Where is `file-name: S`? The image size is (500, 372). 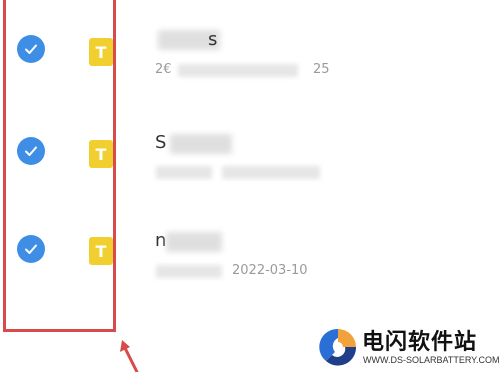
file-name: S is located at coordinates (161, 142).